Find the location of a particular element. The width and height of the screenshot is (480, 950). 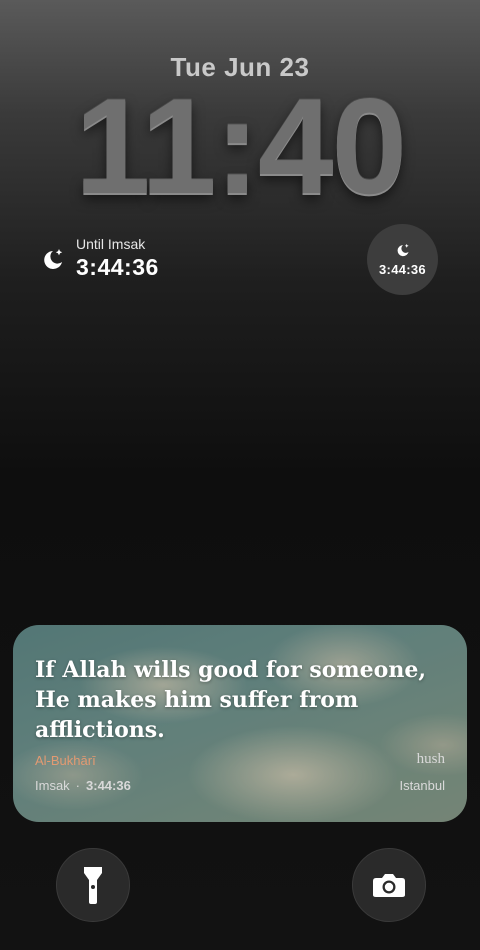

flashlight-icon is located at coordinates (93, 885).